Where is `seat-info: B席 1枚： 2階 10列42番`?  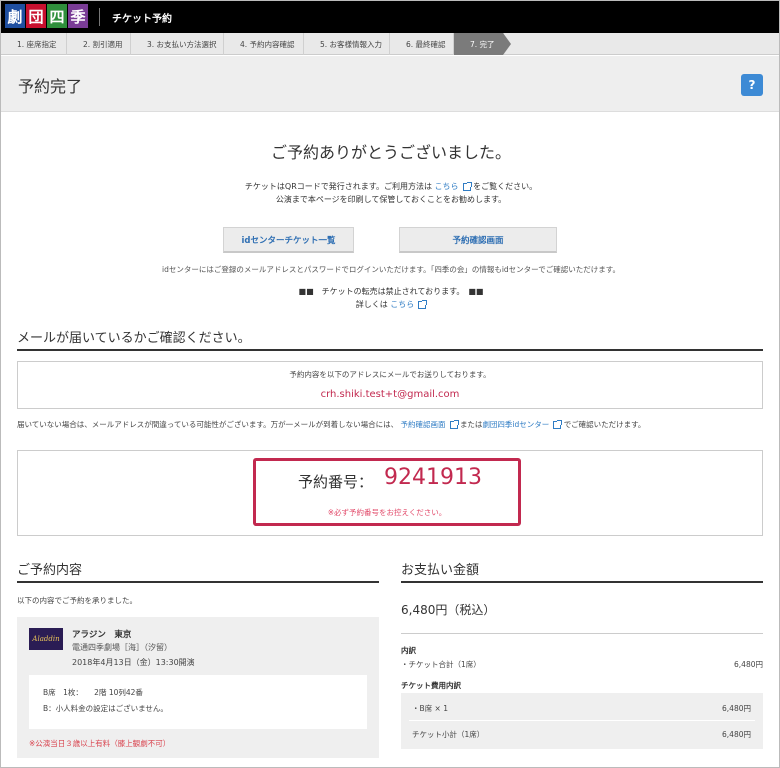 seat-info: B席 1枚： 2階 10列42番 is located at coordinates (93, 692).